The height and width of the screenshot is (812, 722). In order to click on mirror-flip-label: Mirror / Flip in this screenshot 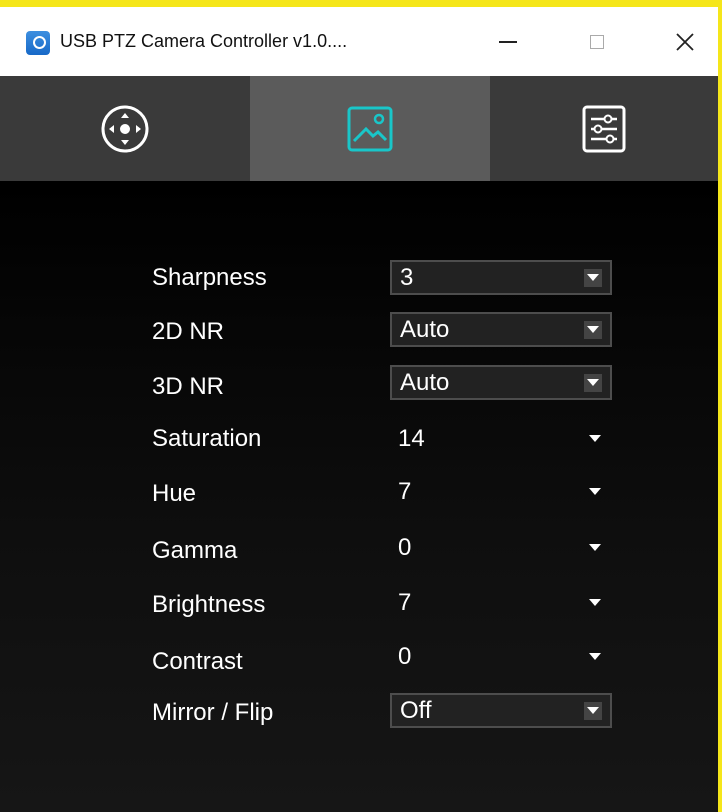, I will do `click(213, 712)`.